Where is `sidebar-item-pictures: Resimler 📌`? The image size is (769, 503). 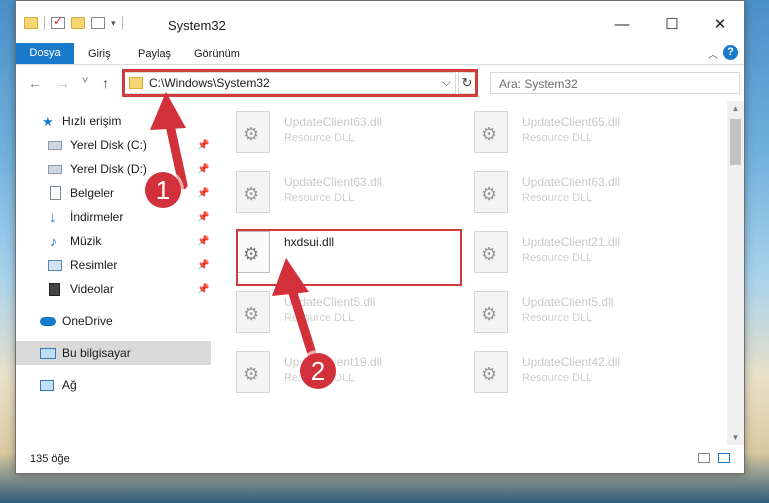
sidebar-item-pictures: Resimler 📌 is located at coordinates (113, 265).